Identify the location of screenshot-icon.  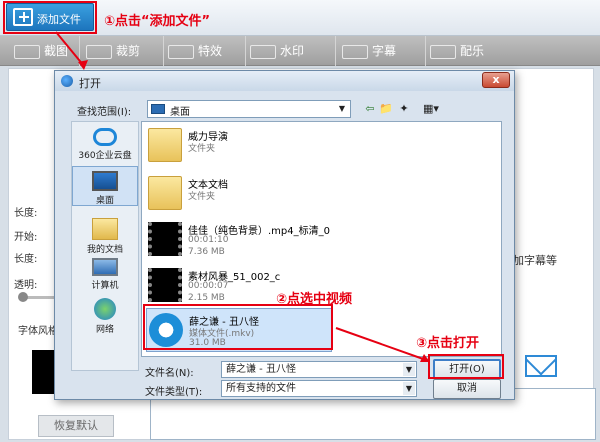
(27, 51).